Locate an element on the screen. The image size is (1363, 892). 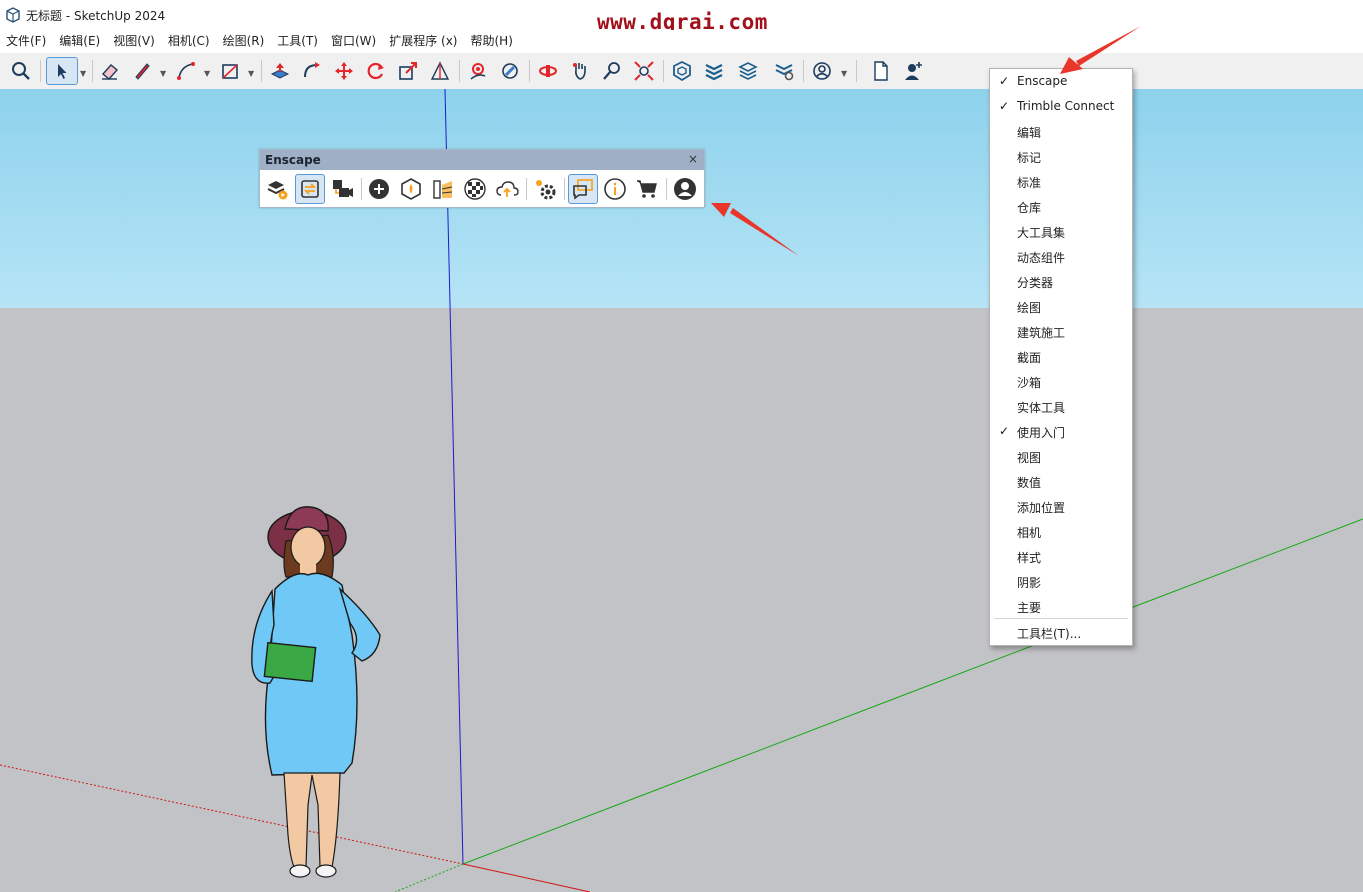
menu-item-construction: 建筑施工 is located at coordinates (1061, 331).